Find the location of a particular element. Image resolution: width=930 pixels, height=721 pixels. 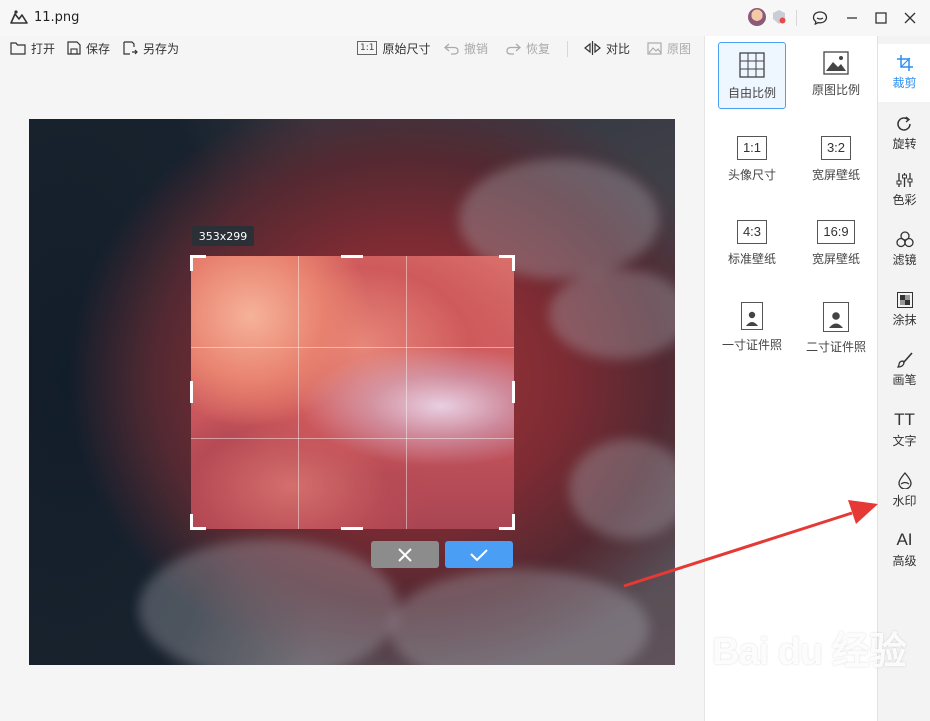

preset-16-9: 16:9 宽屏壁纸 is located at coordinates (836, 243).